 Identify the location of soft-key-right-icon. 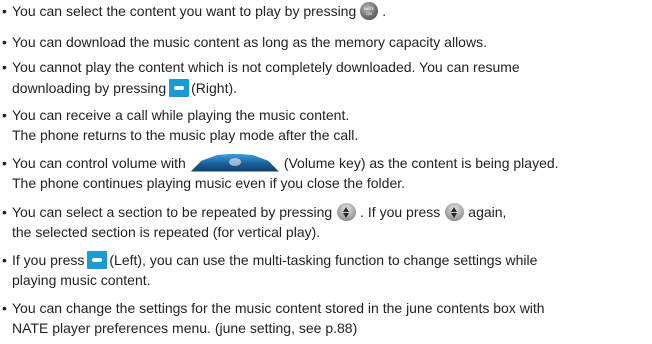
(179, 87).